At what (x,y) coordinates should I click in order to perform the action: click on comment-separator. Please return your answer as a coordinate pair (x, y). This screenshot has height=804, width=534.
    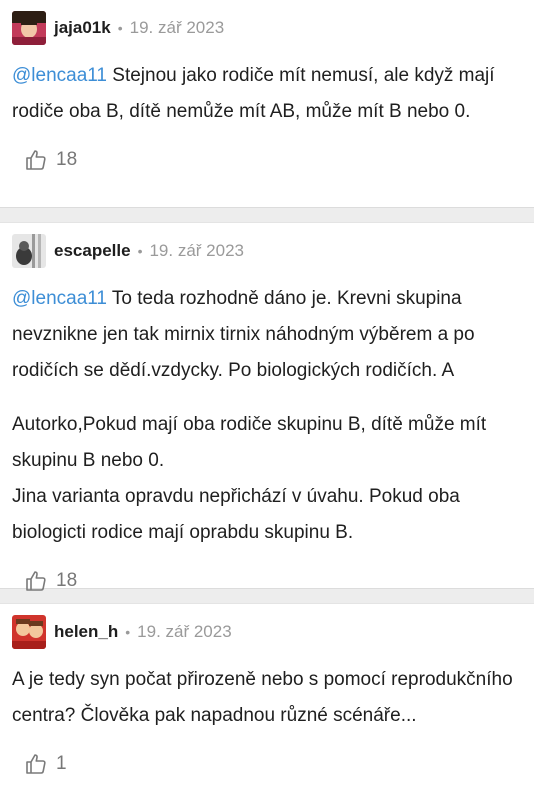
    Looking at the image, I should click on (267, 215).